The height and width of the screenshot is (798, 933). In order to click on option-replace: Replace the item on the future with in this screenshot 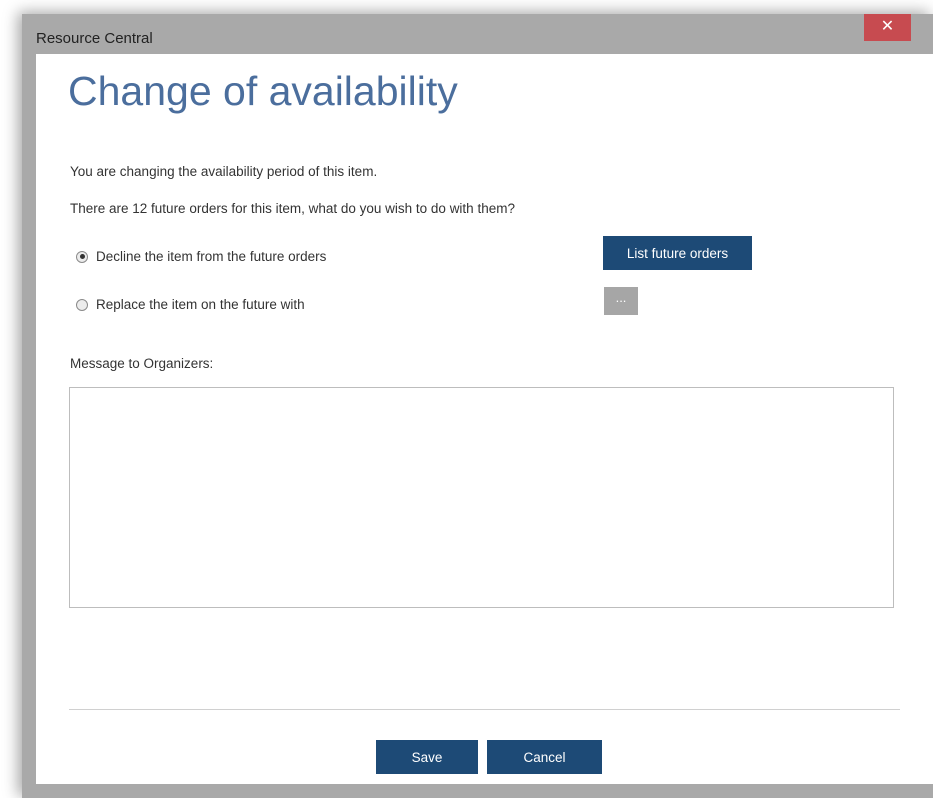, I will do `click(190, 304)`.